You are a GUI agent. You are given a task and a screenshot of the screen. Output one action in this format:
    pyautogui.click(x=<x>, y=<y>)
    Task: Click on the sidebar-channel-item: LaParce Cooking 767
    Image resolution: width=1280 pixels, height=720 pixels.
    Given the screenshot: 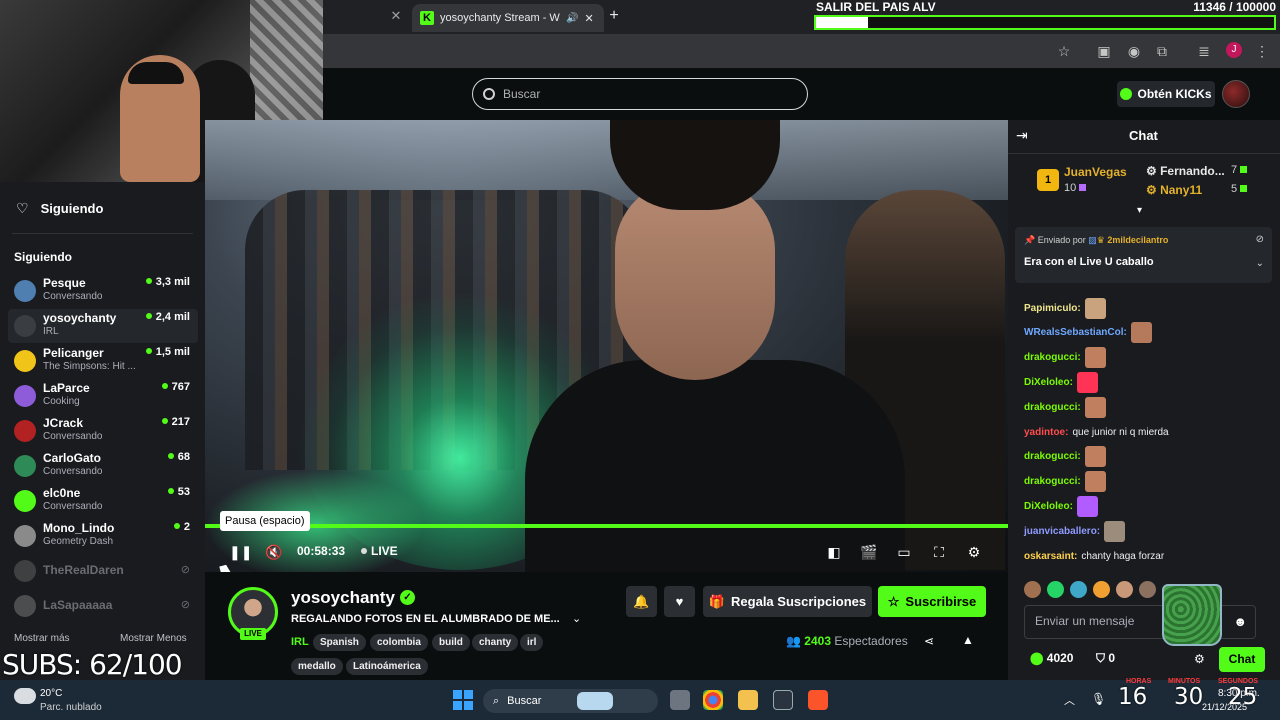 What is the action you would take?
    pyautogui.click(x=103, y=396)
    